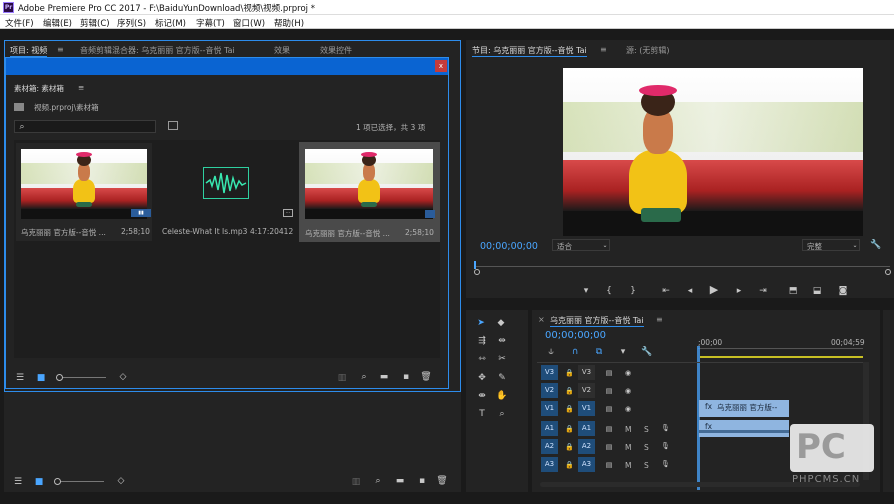 The height and width of the screenshot is (504, 894). I want to click on track-v1: V1, so click(586, 408).